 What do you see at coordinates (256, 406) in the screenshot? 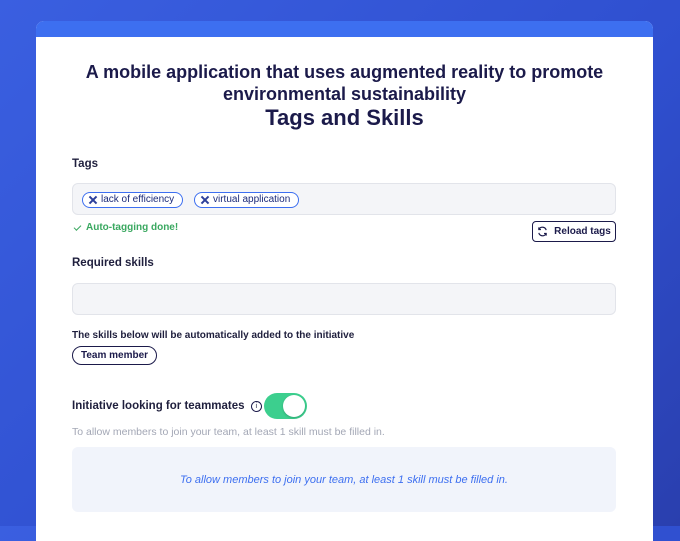
I see `info-icon: i` at bounding box center [256, 406].